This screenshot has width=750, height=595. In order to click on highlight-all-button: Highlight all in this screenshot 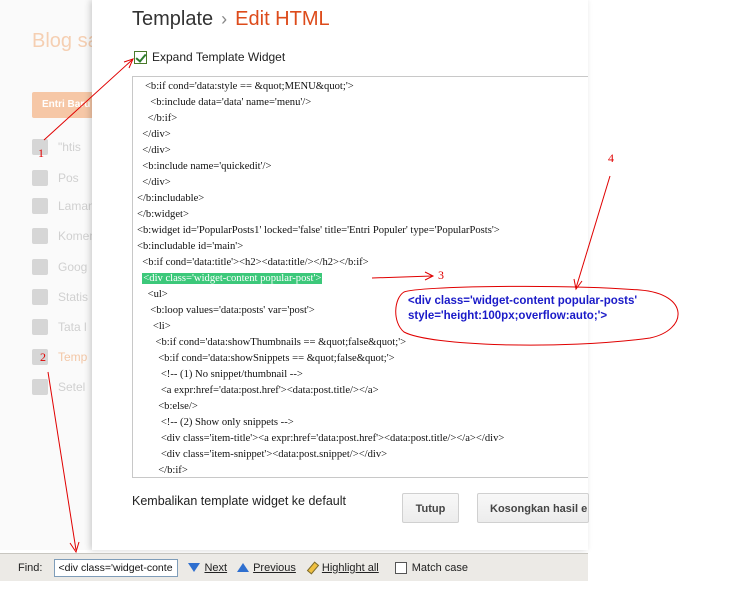, I will do `click(342, 568)`.